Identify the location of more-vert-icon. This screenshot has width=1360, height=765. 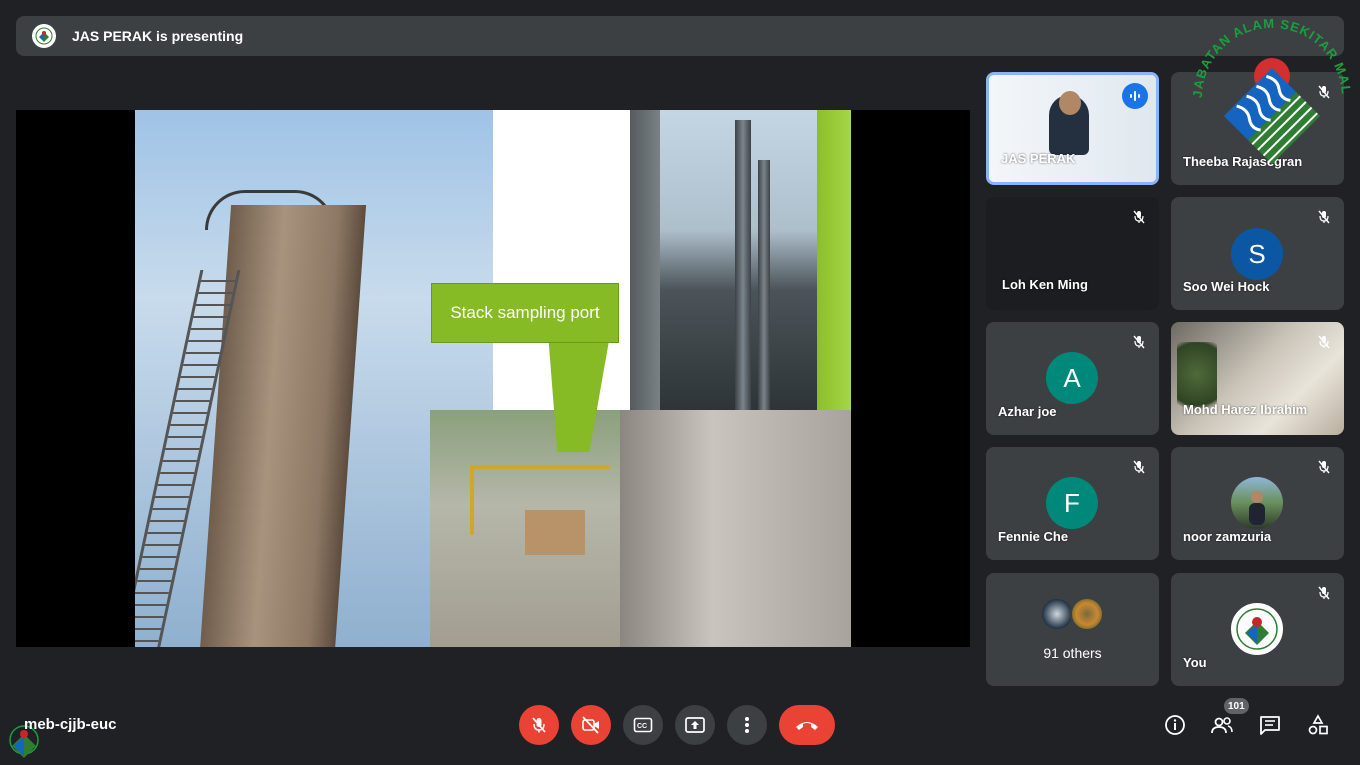
(747, 725).